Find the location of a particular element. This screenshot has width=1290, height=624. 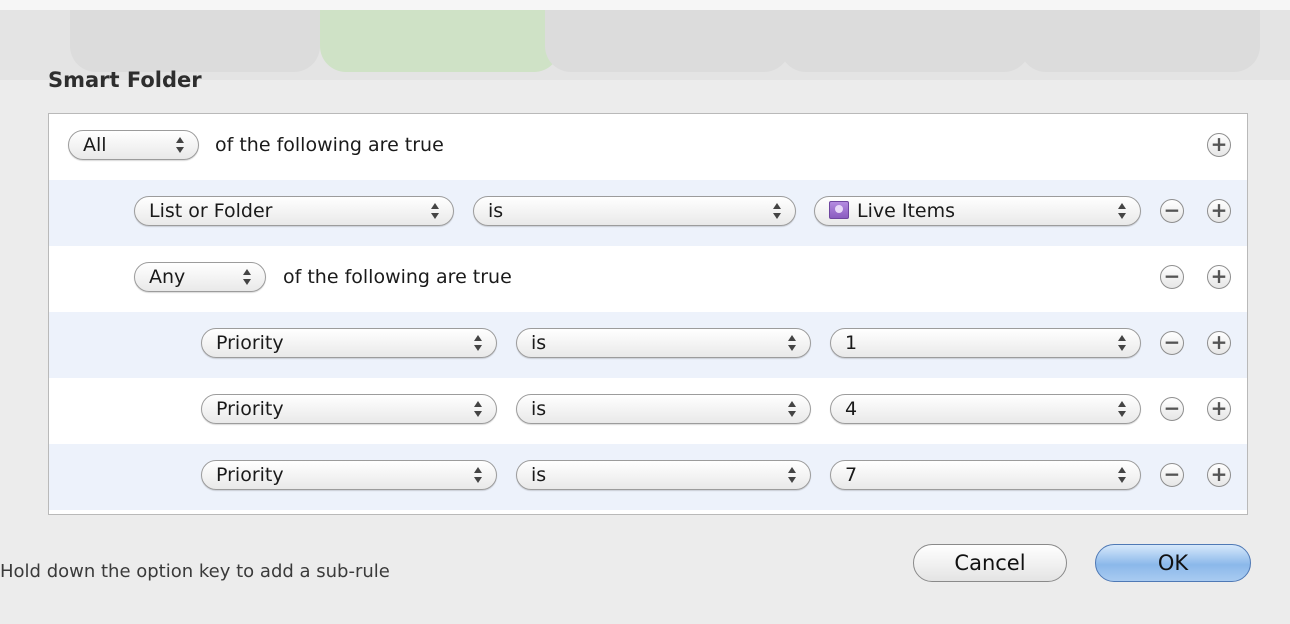

match-popup-label: Any is located at coordinates (167, 277).